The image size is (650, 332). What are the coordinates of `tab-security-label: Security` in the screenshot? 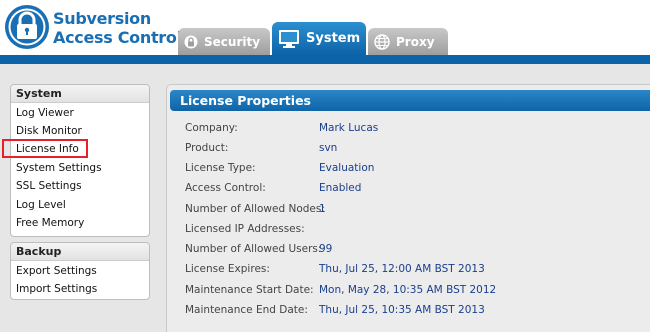 It's located at (232, 41).